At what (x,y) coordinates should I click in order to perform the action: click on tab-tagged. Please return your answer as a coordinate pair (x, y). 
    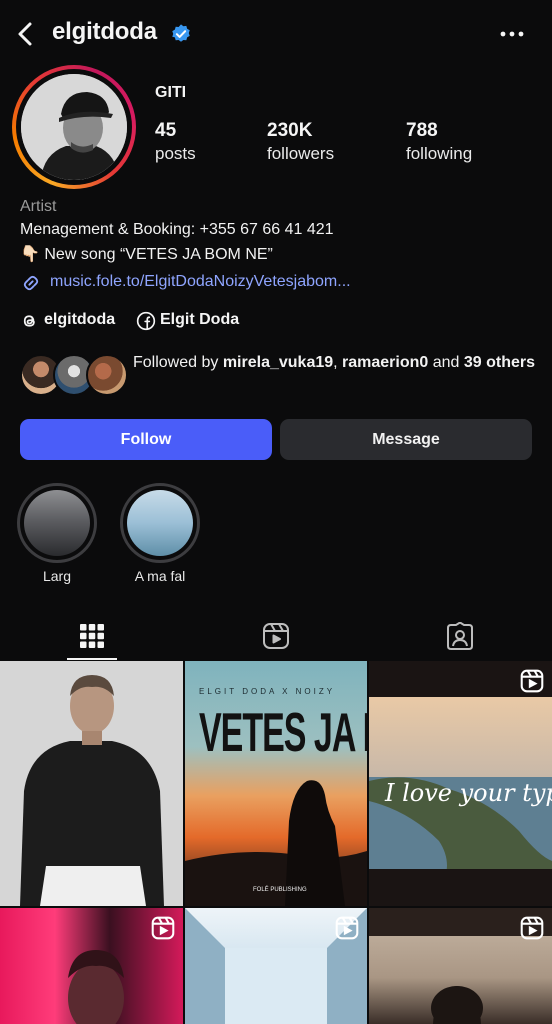
    Looking at the image, I should click on (460, 636).